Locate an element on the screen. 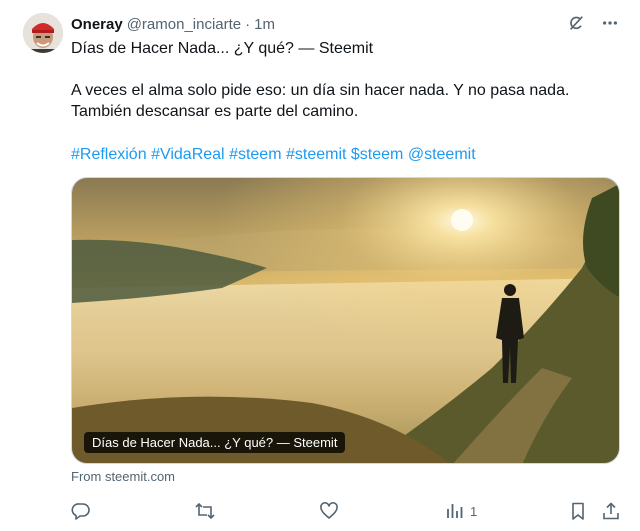  bookmark-icon is located at coordinates (578, 511).